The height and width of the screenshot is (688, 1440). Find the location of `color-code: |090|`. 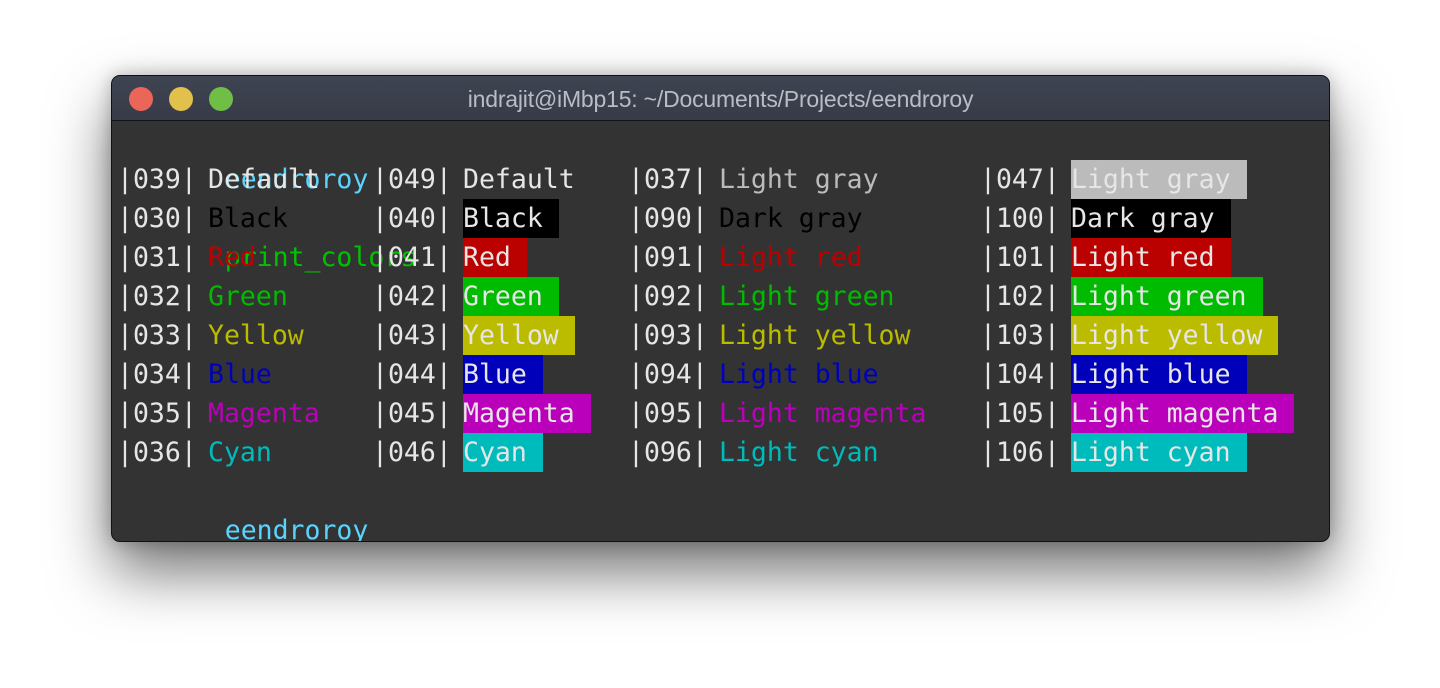

color-code: |090| is located at coordinates (668, 218).